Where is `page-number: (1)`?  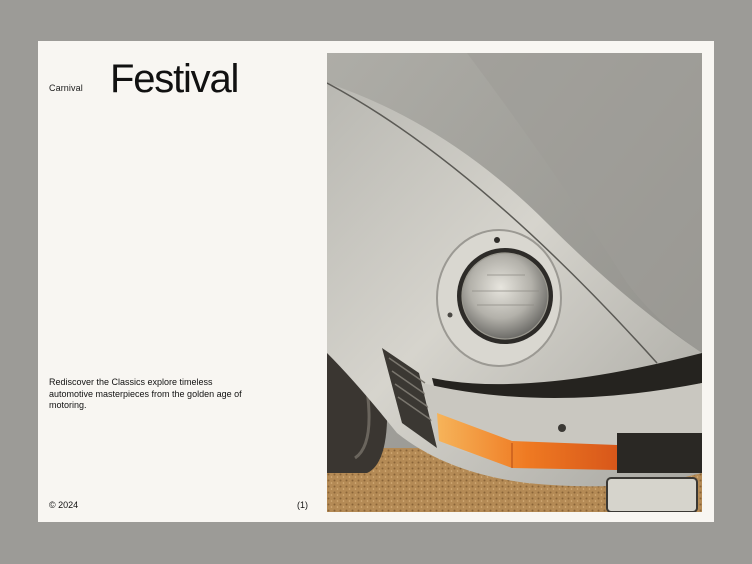 page-number: (1) is located at coordinates (302, 505).